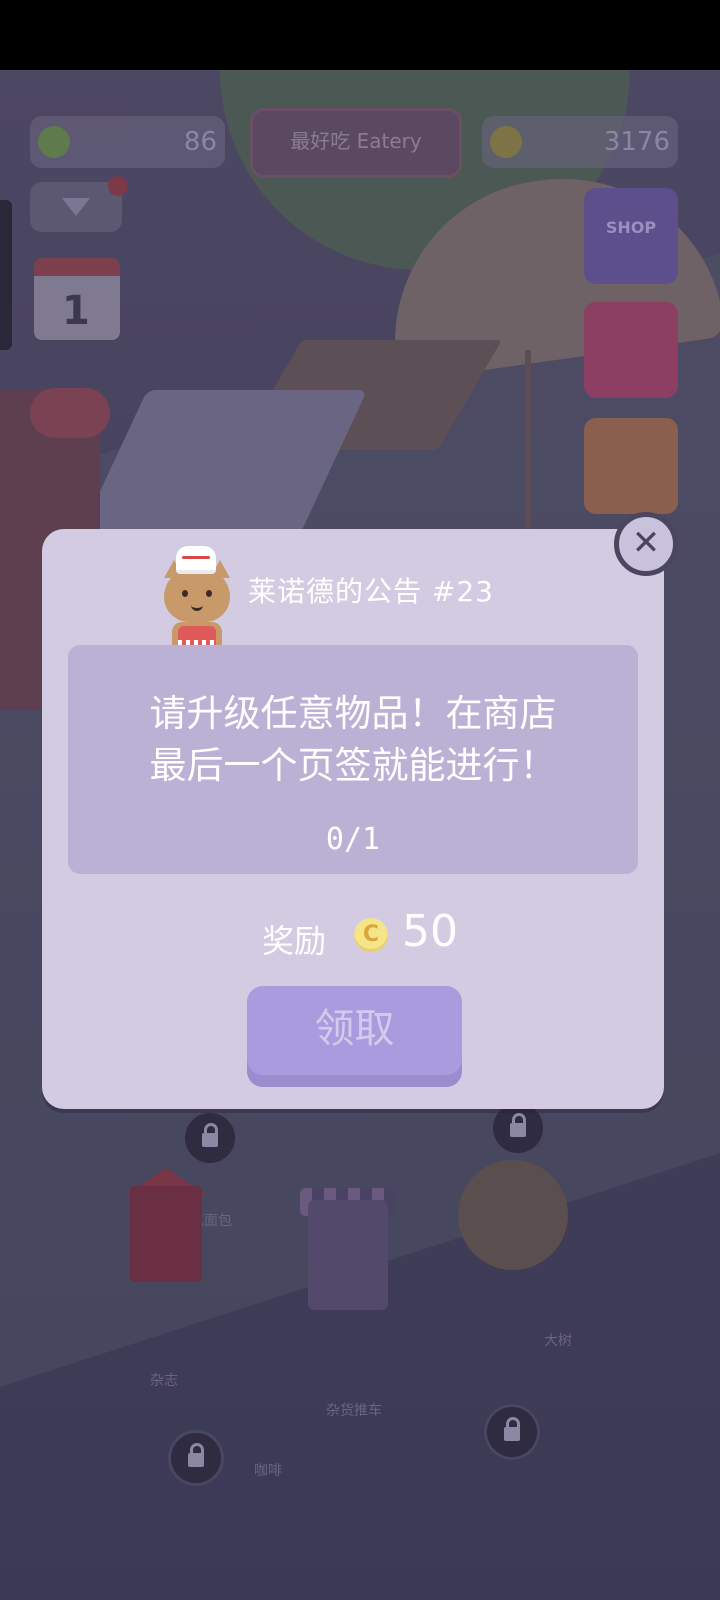 The image size is (720, 1600). Describe the element at coordinates (506, 142) in the screenshot. I see `coin-icon` at that location.